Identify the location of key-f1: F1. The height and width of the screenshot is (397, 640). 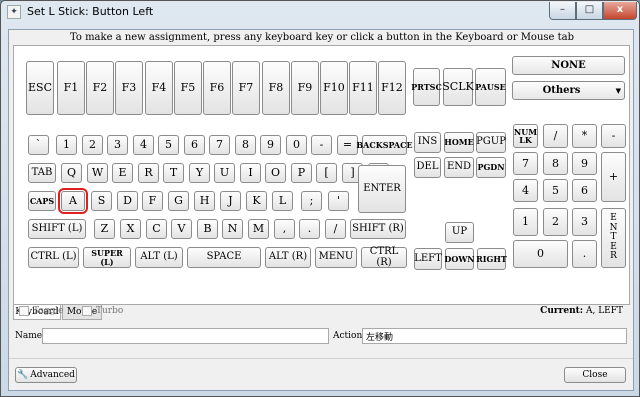
(71, 88).